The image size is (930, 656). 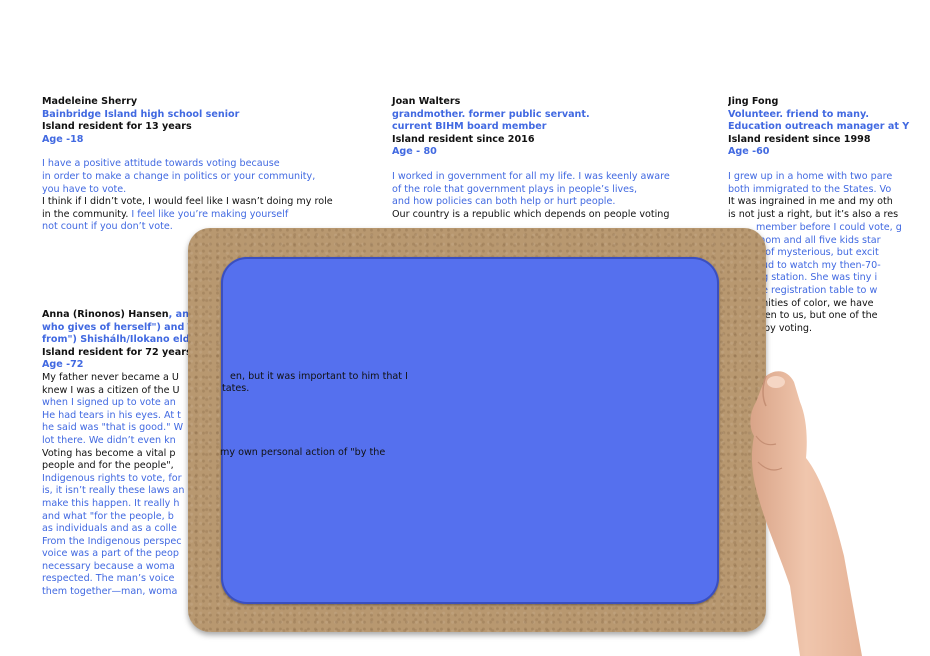 I want to click on profile-name: Jing Fong, so click(x=753, y=101).